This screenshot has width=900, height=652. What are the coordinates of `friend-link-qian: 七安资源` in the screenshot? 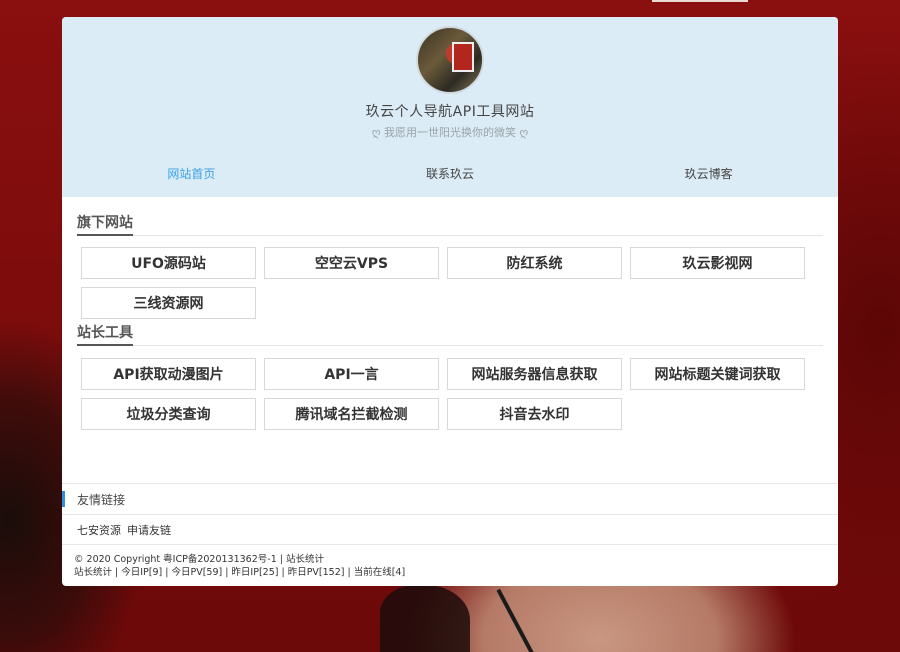 It's located at (99, 530).